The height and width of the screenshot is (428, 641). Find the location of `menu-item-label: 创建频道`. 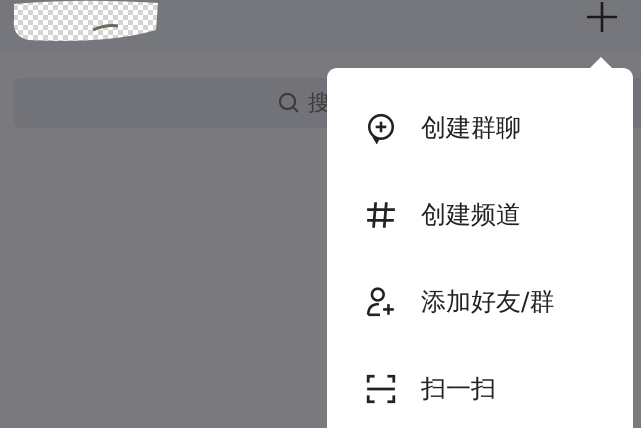

menu-item-label: 创建频道 is located at coordinates (471, 215).